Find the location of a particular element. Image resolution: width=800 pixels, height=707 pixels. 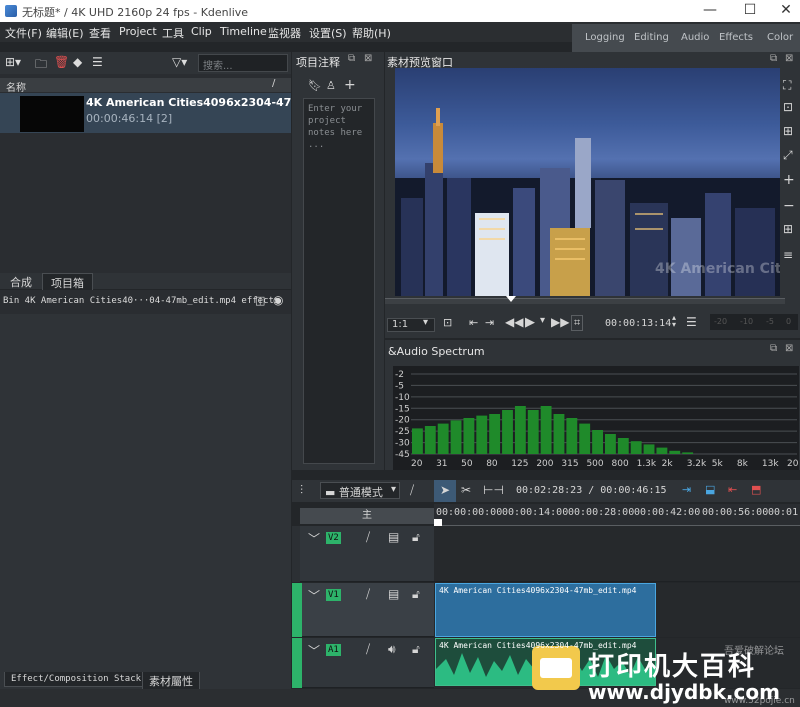

monitor-menu-icon: ☰ is located at coordinates (691, 322).